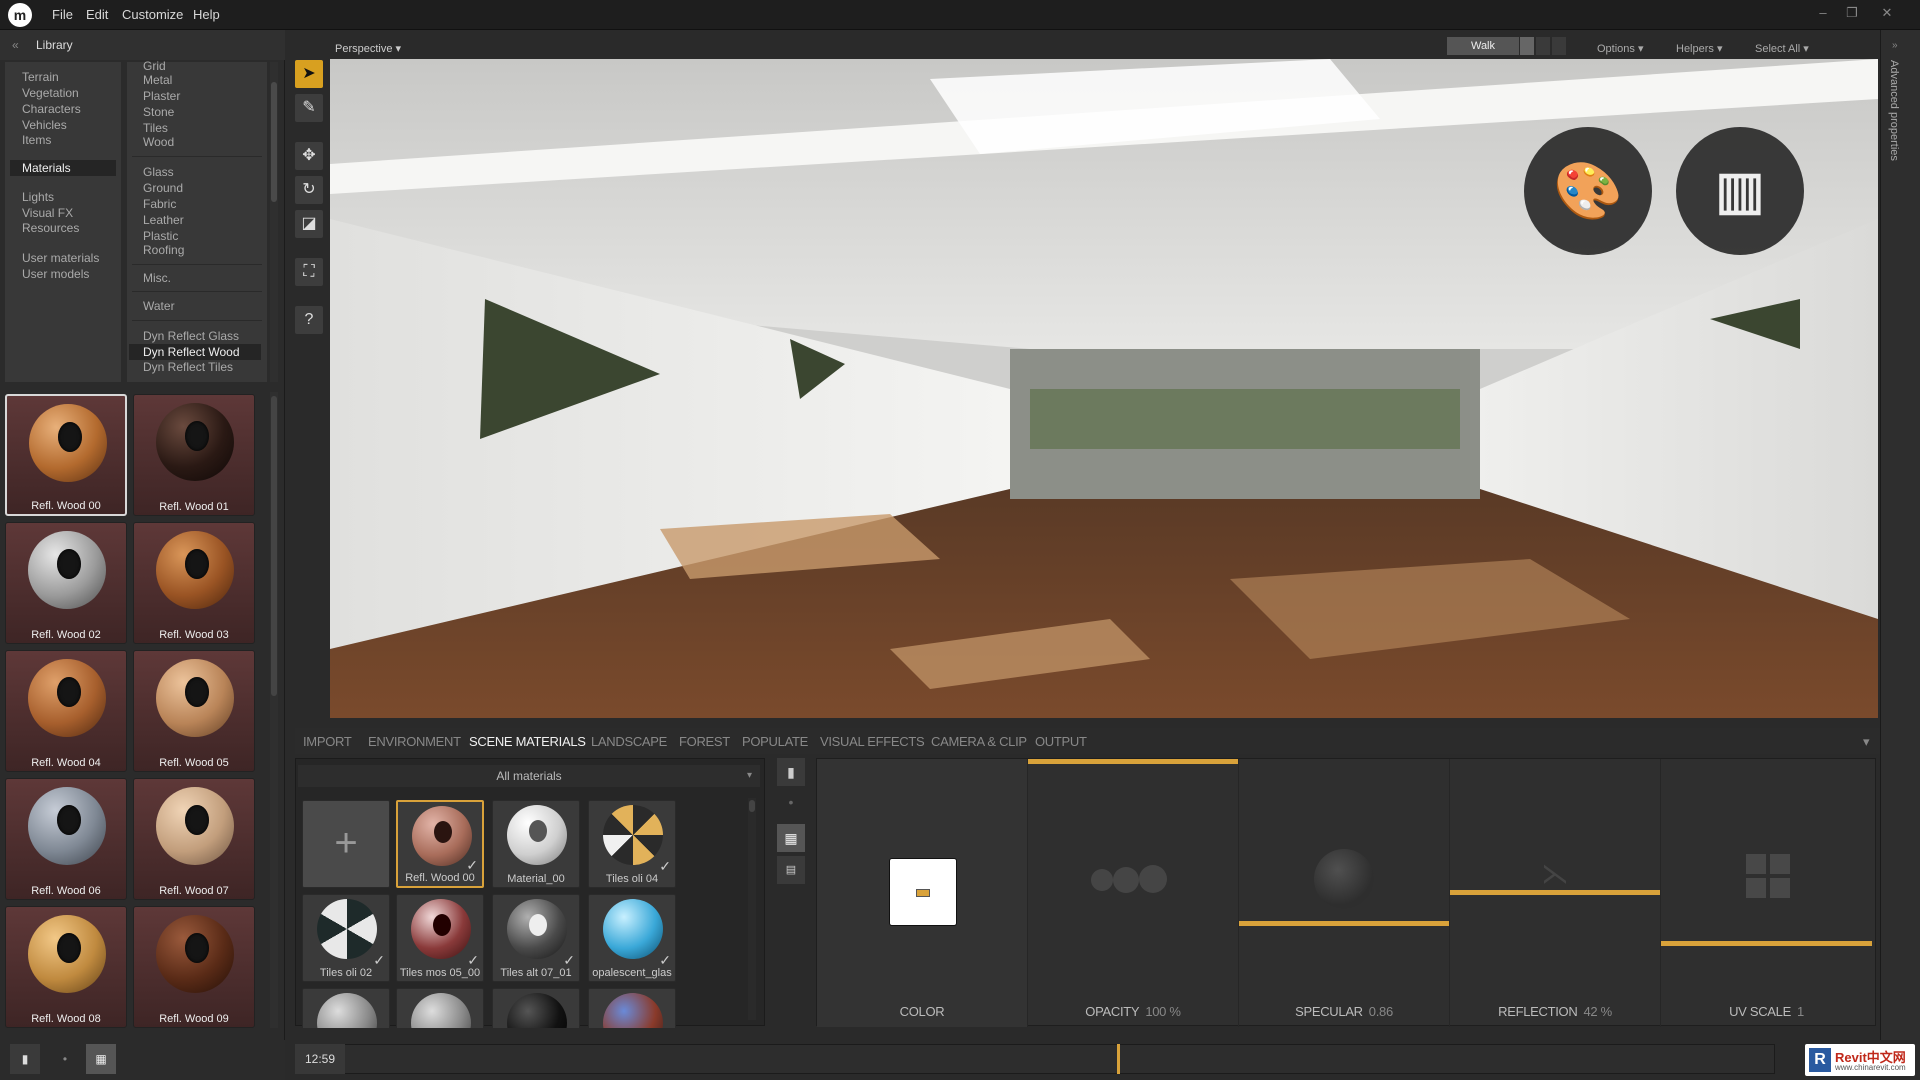 The height and width of the screenshot is (1080, 1920). I want to click on subcategory-roofing: Roofing, so click(163, 250).